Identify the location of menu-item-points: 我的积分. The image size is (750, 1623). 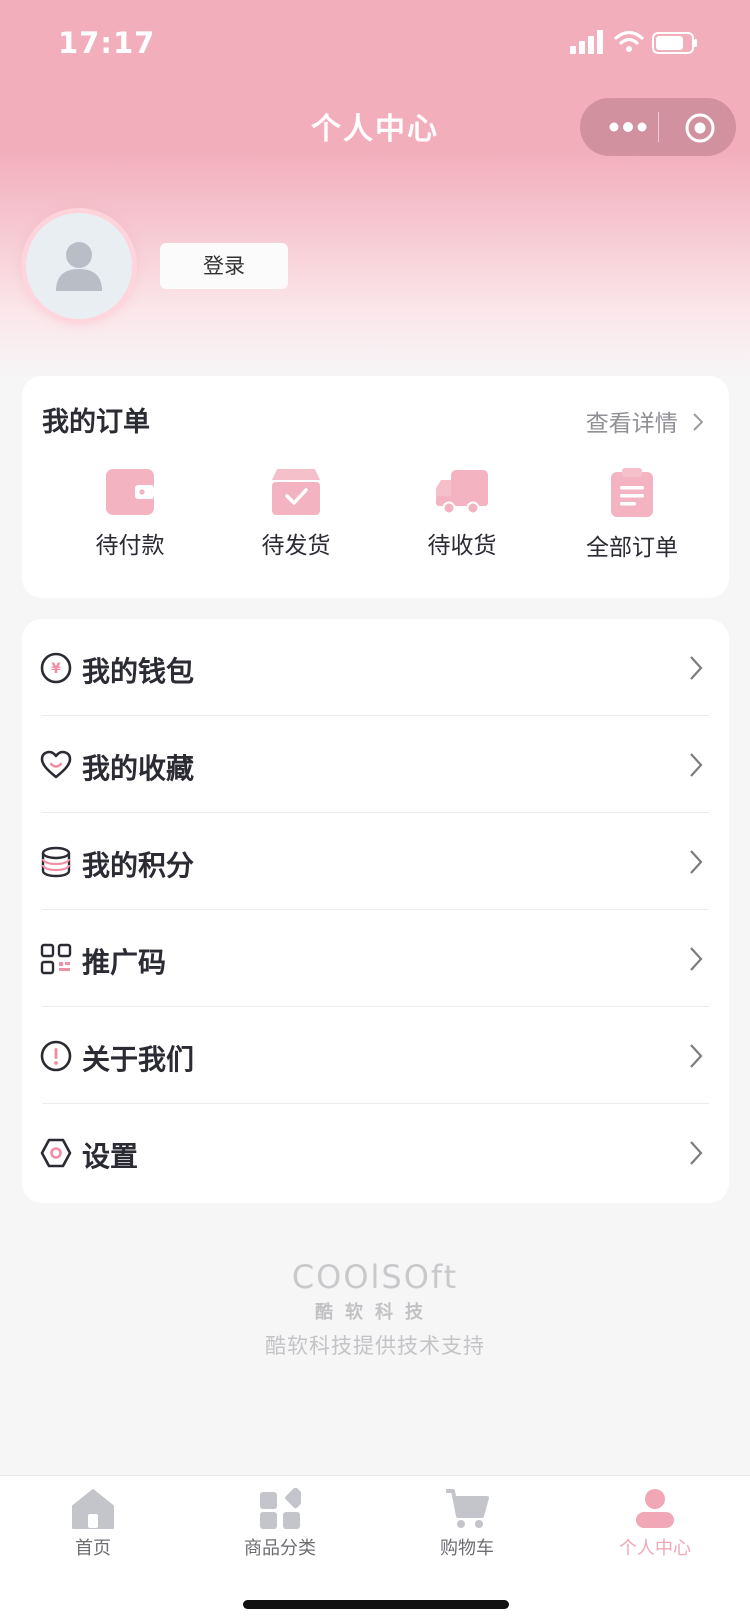
(375, 861).